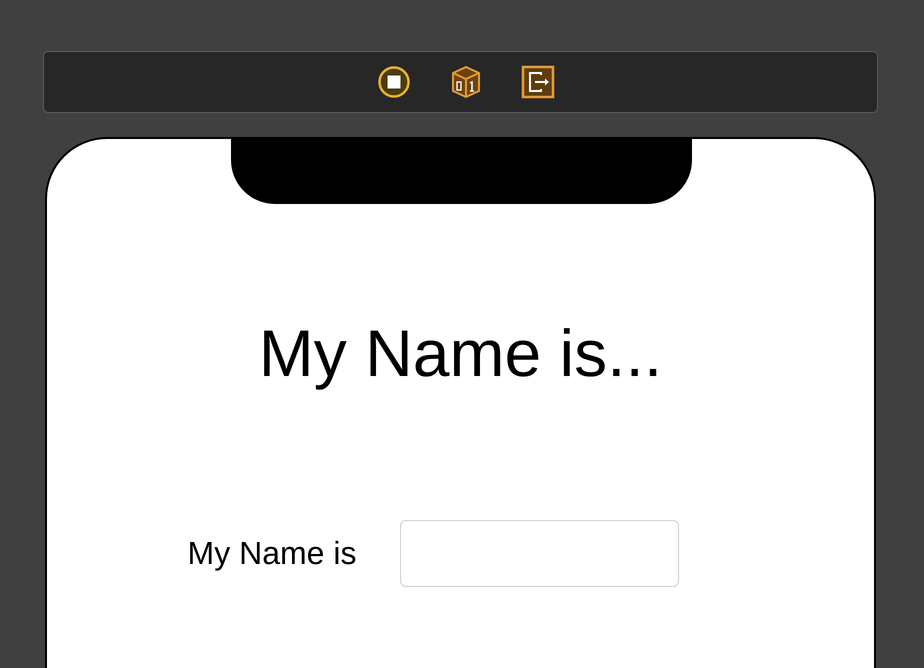 The height and width of the screenshot is (668, 924). Describe the element at coordinates (393, 82) in the screenshot. I see `view-controller-icon` at that location.